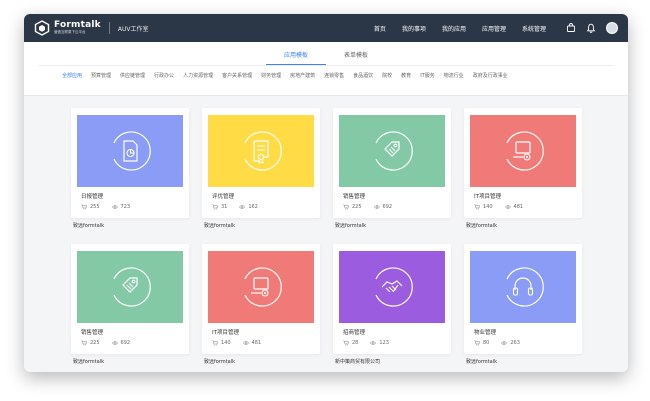  I want to click on handshake-icon, so click(394, 287).